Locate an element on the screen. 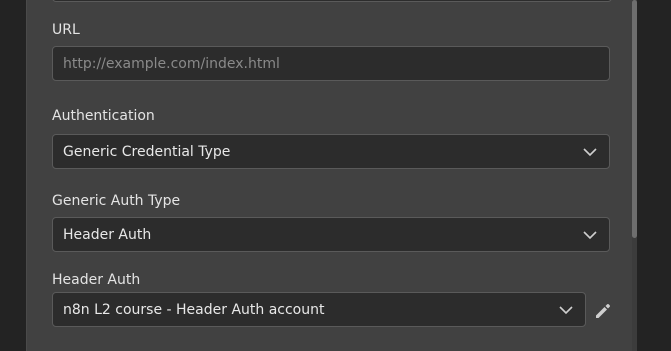  generic-auth-type-label: Generic Auth Type is located at coordinates (116, 201).